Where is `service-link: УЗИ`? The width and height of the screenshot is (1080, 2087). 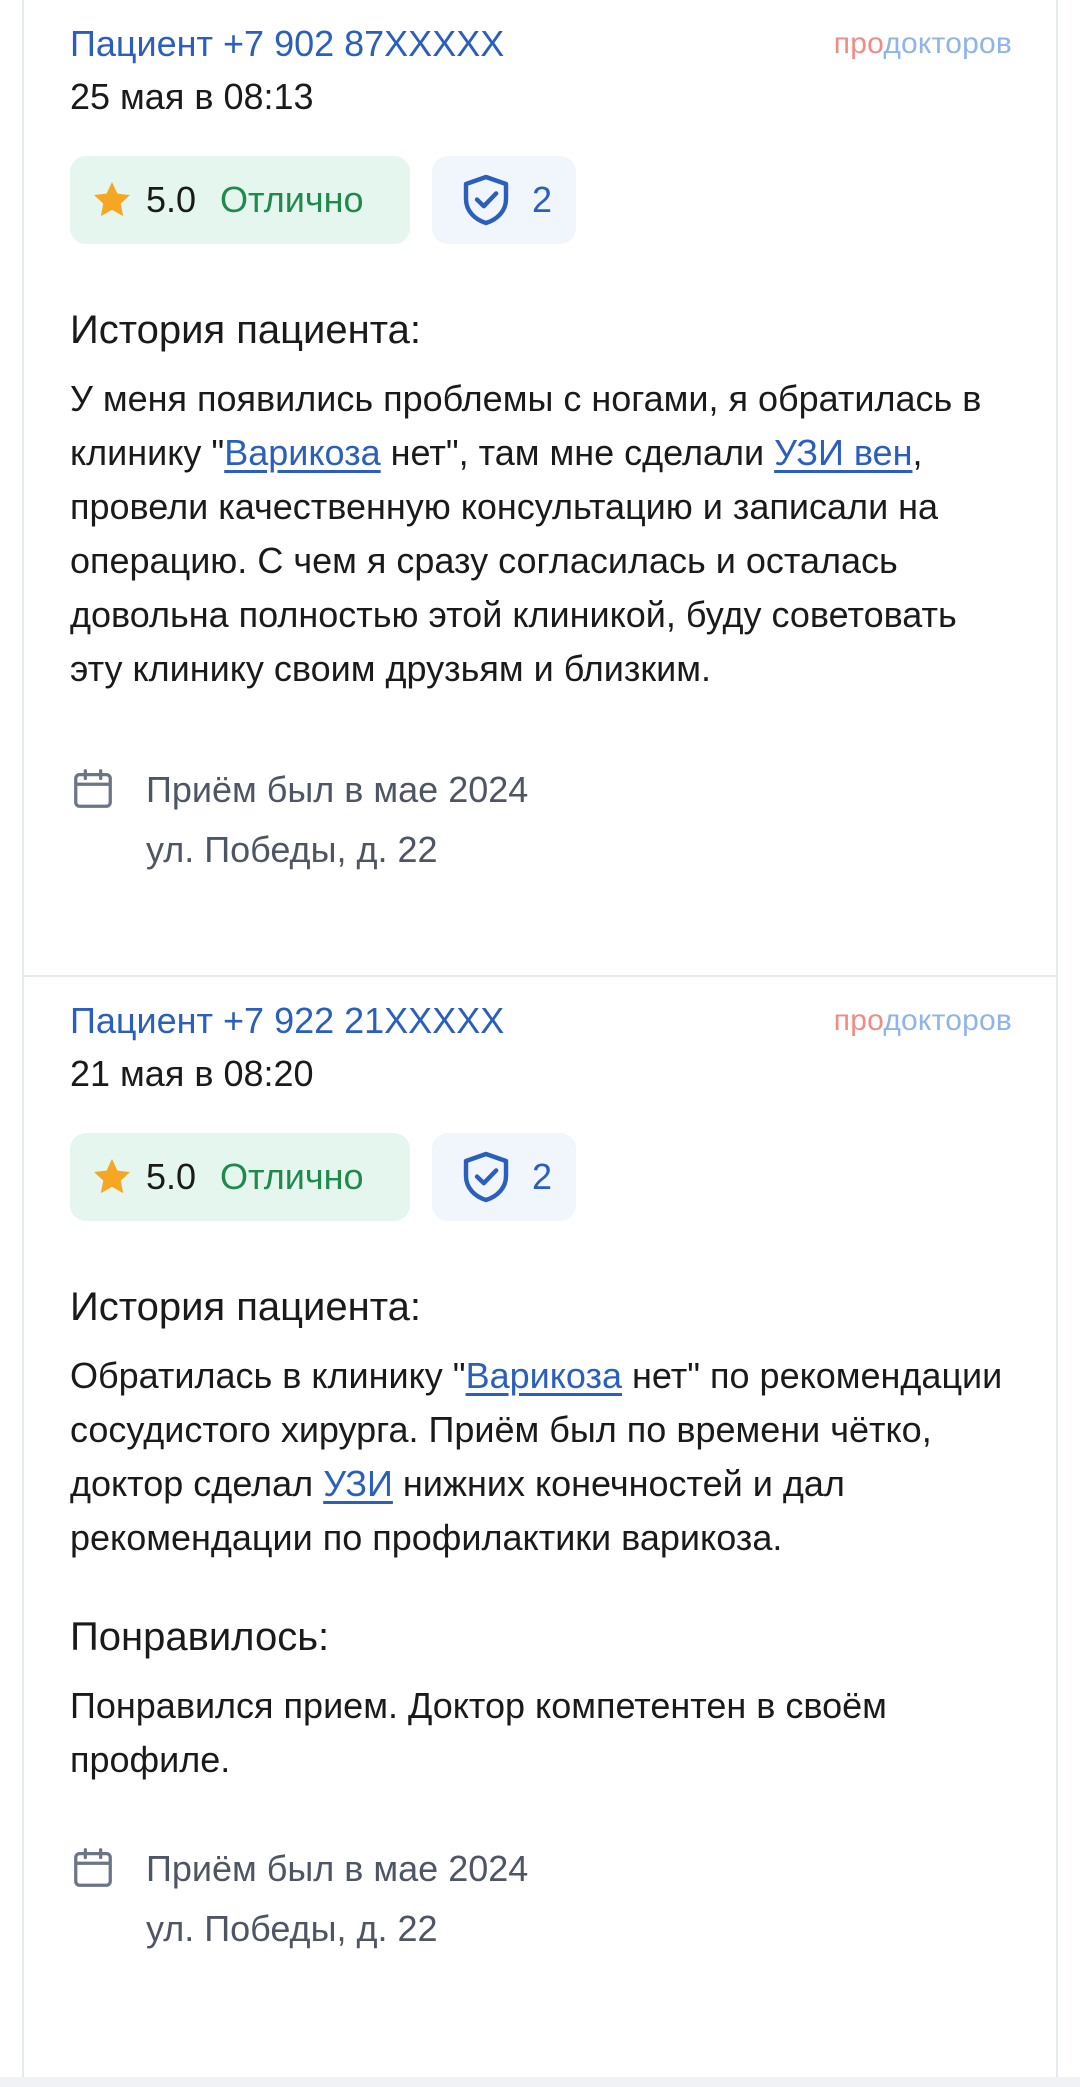
service-link: УЗИ is located at coordinates (358, 1483).